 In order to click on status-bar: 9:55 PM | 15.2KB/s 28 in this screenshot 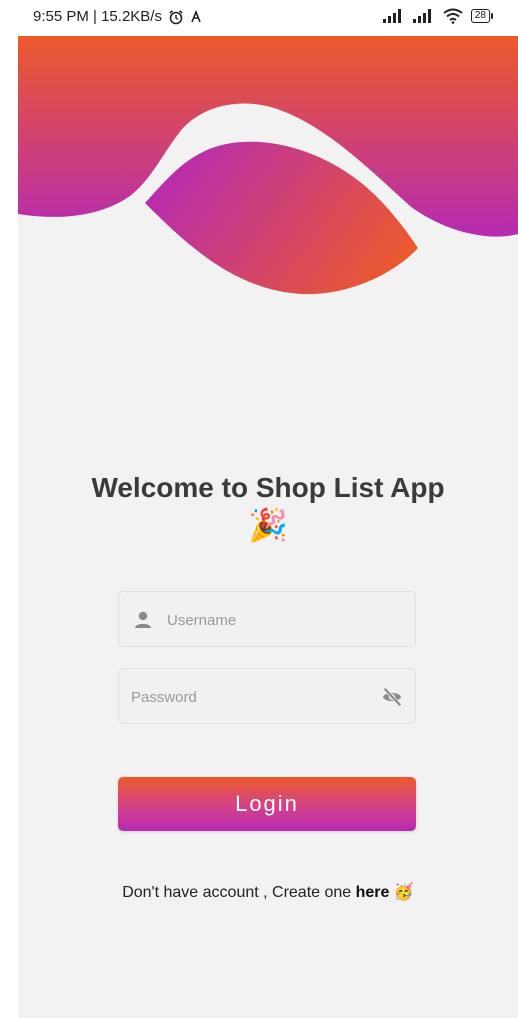, I will do `click(259, 18)`.